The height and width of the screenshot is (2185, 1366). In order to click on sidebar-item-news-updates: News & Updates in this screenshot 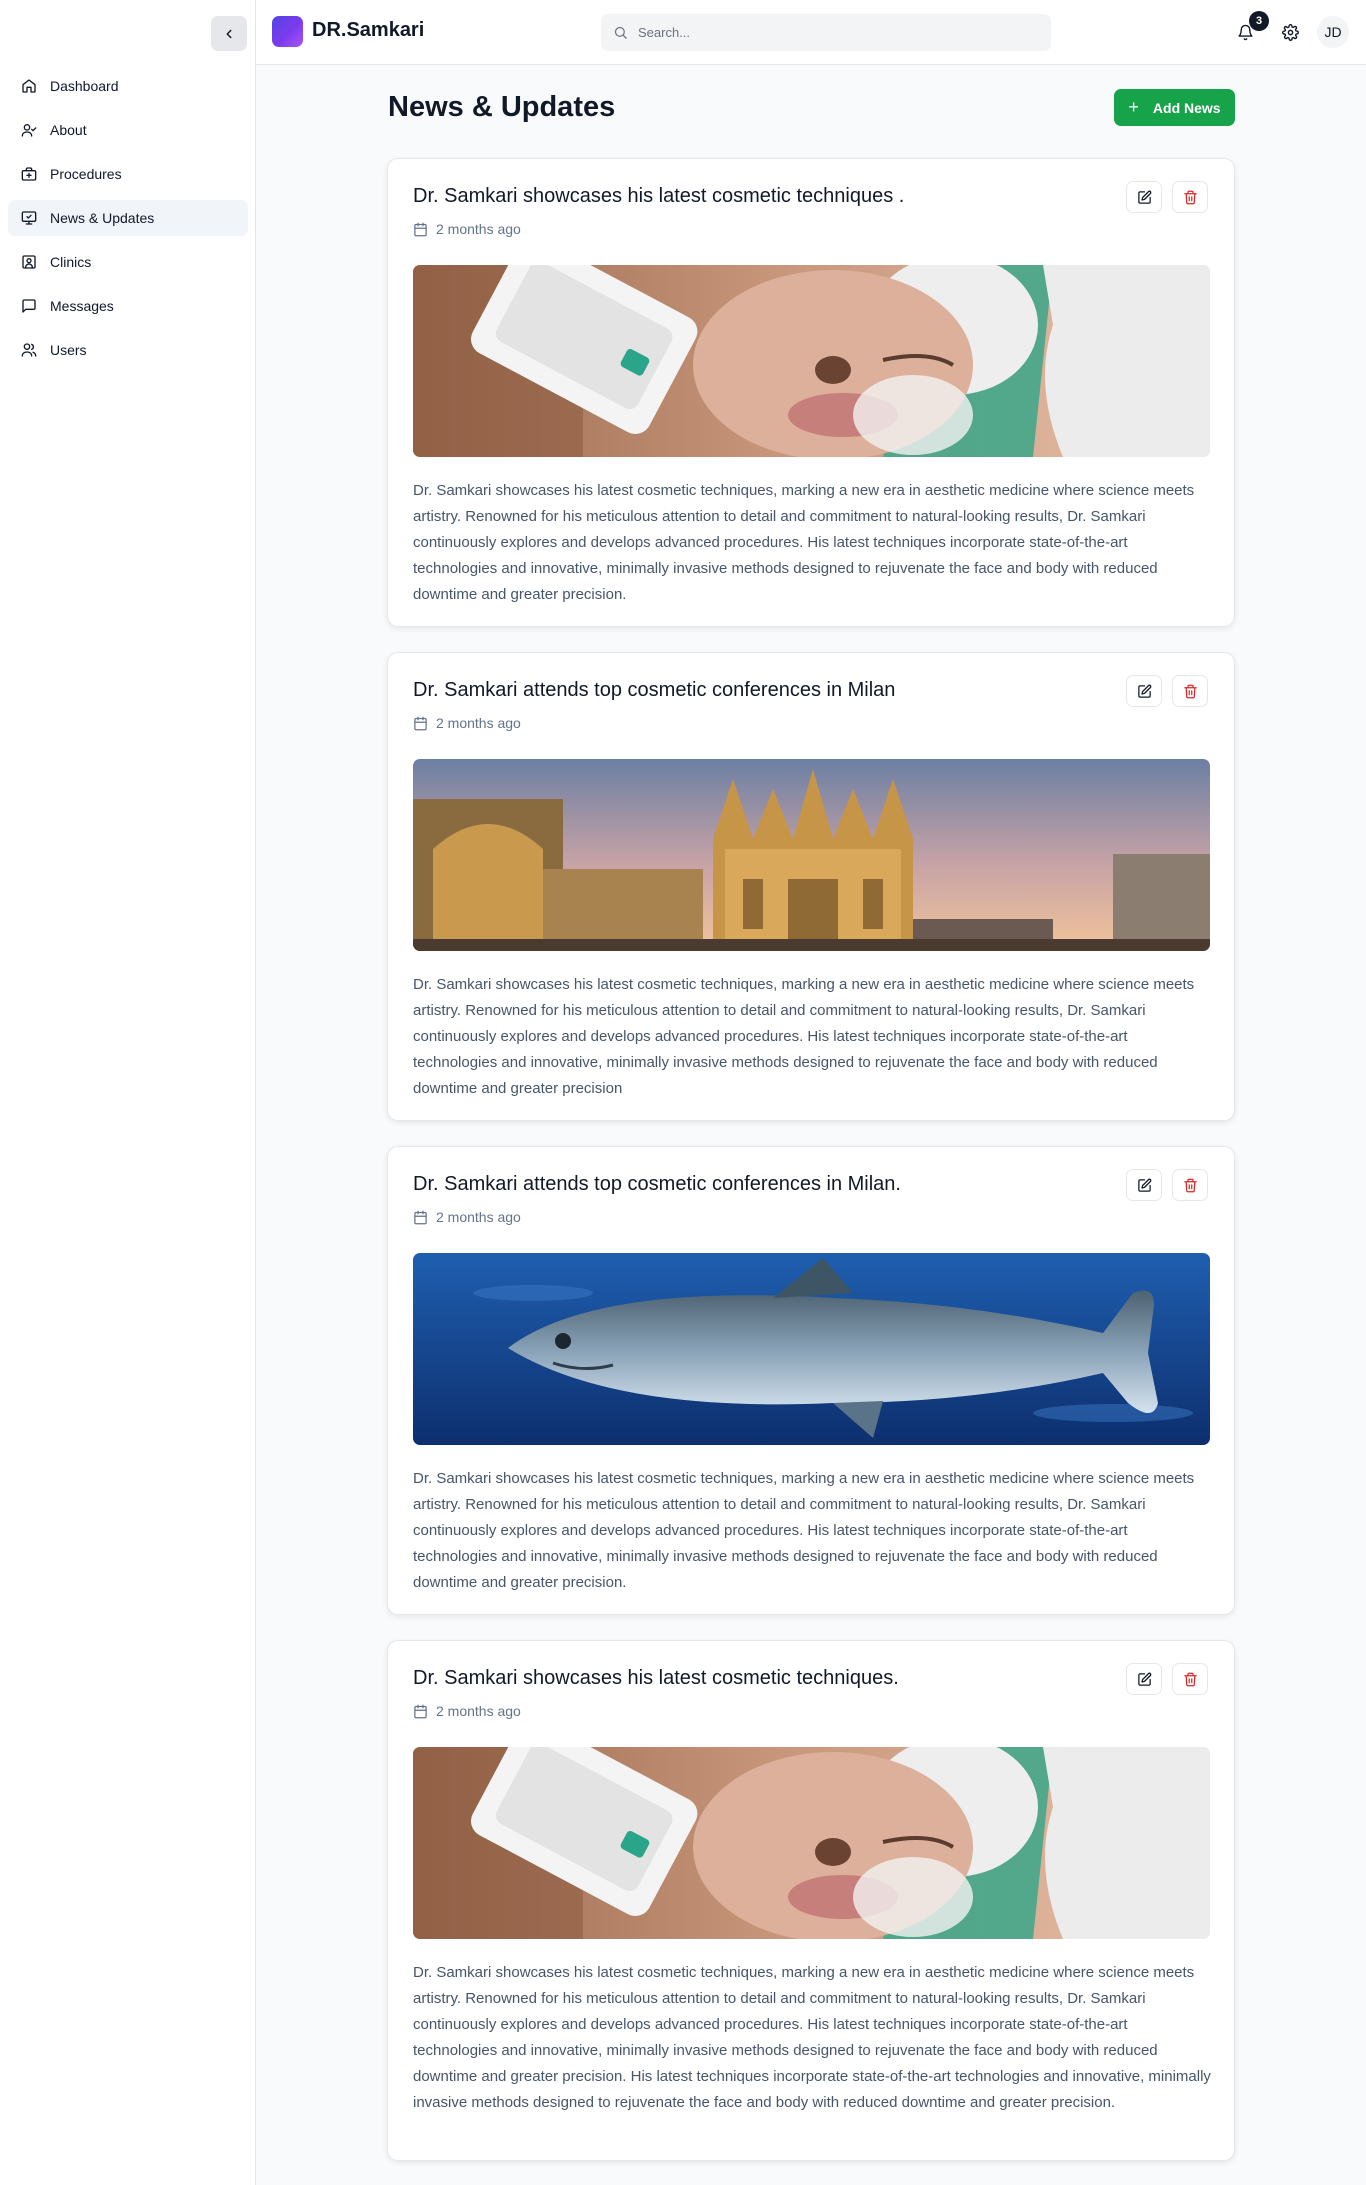, I will do `click(128, 218)`.